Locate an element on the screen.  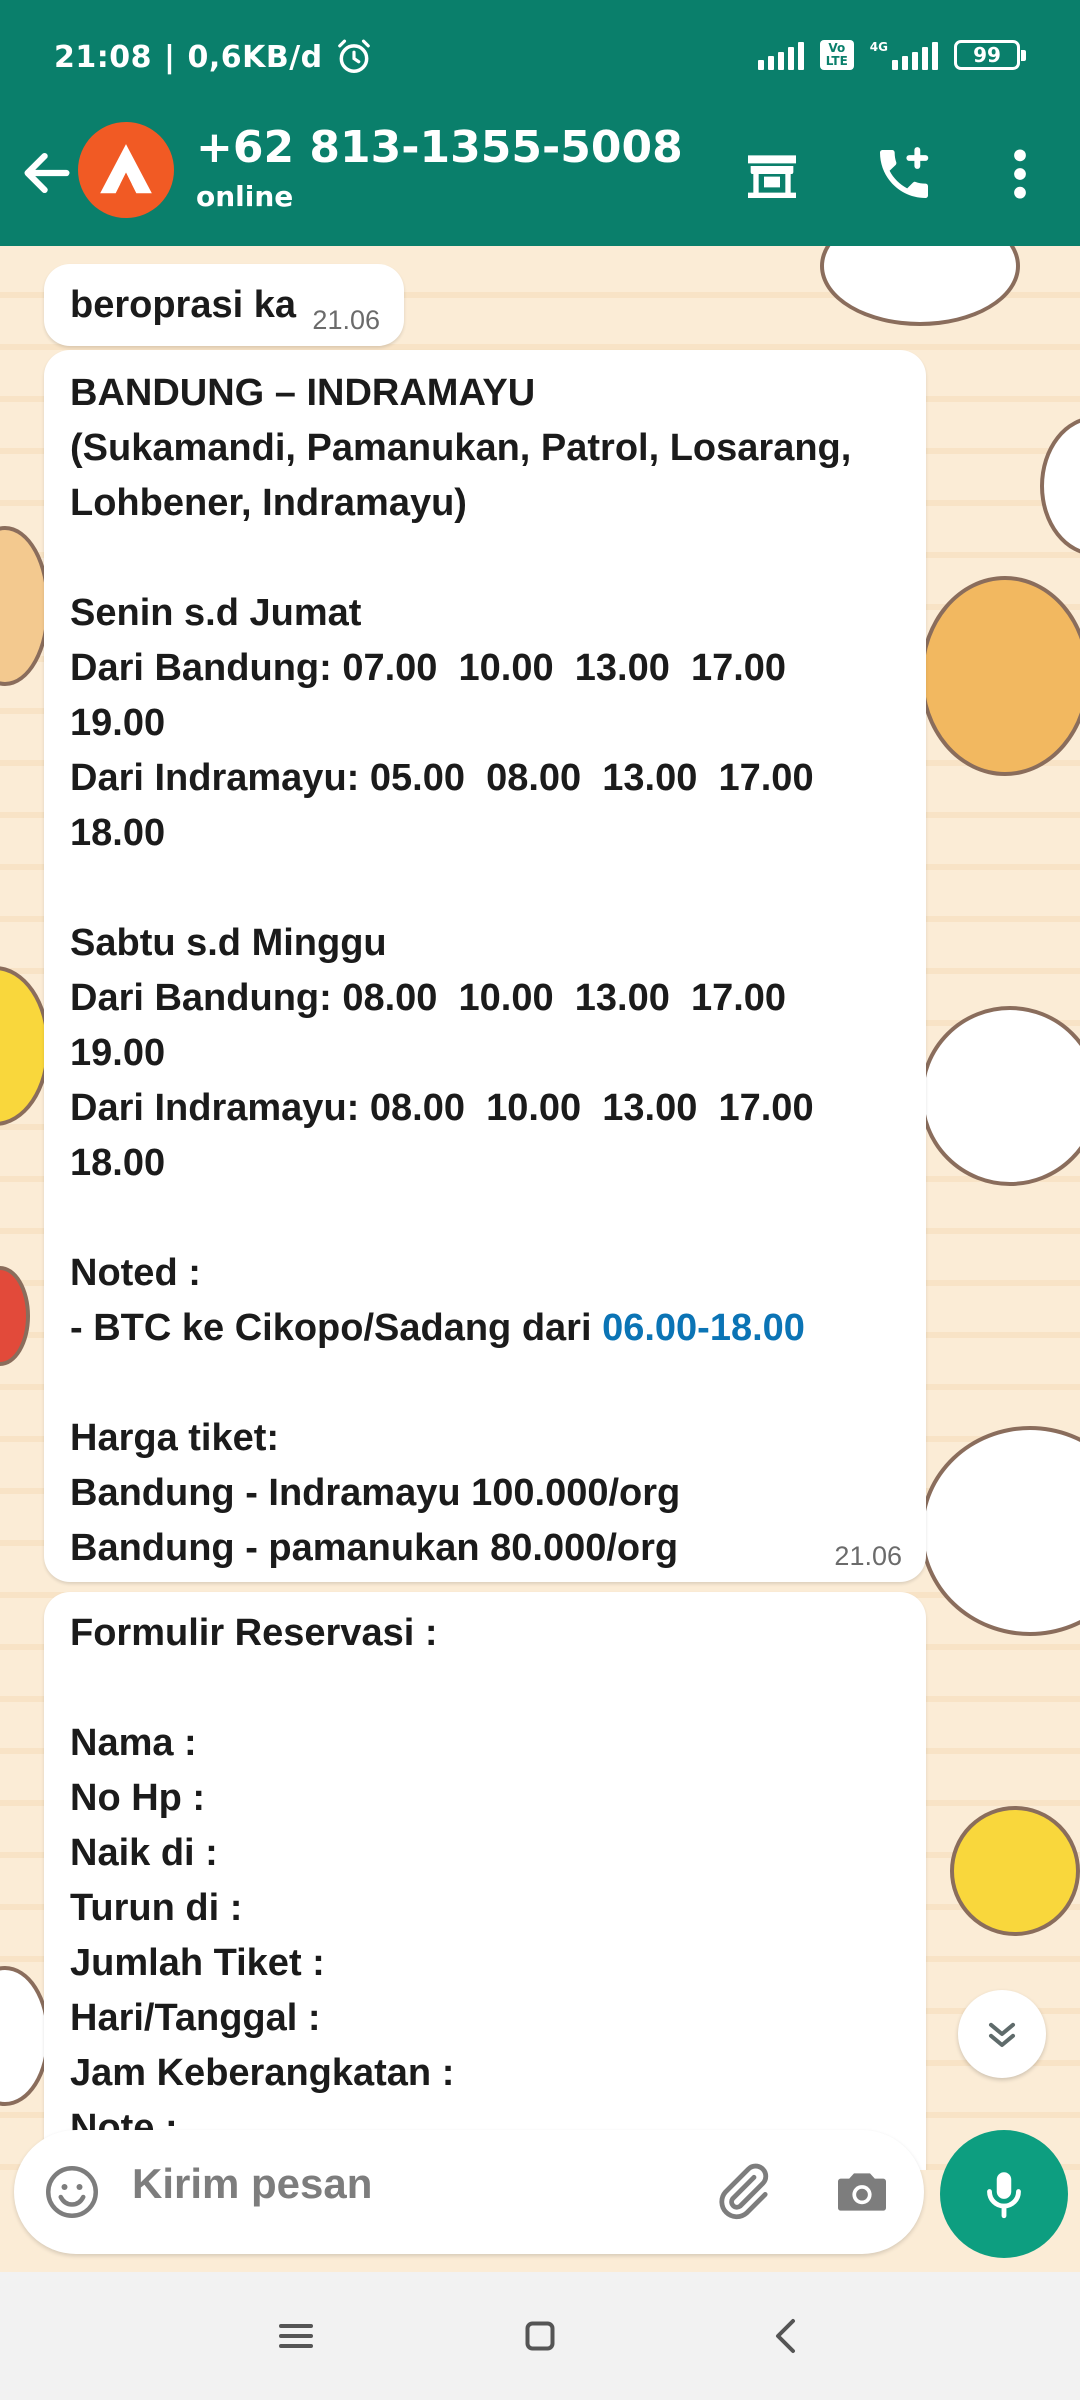
contact-name: +62 813-1355-5008 is located at coordinates (439, 147).